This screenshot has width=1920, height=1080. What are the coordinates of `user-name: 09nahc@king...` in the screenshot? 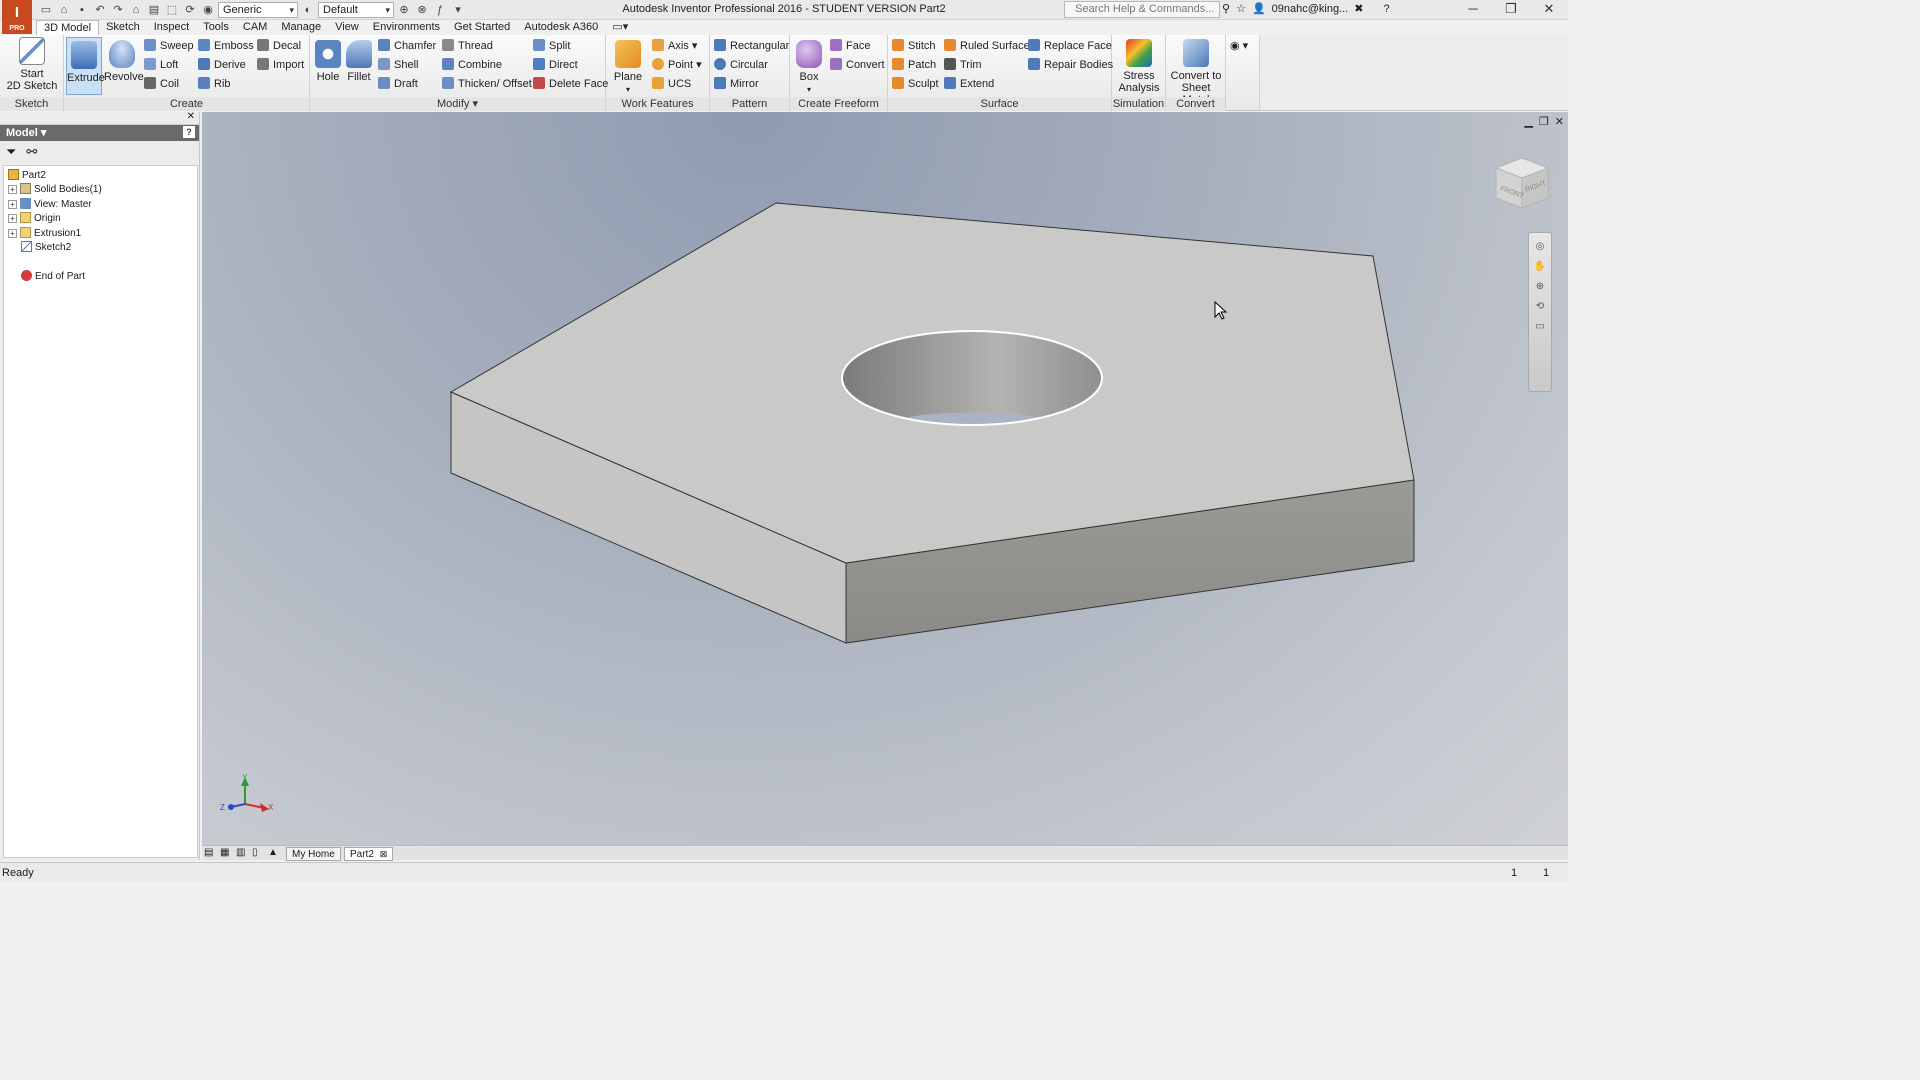 It's located at (1310, 9).